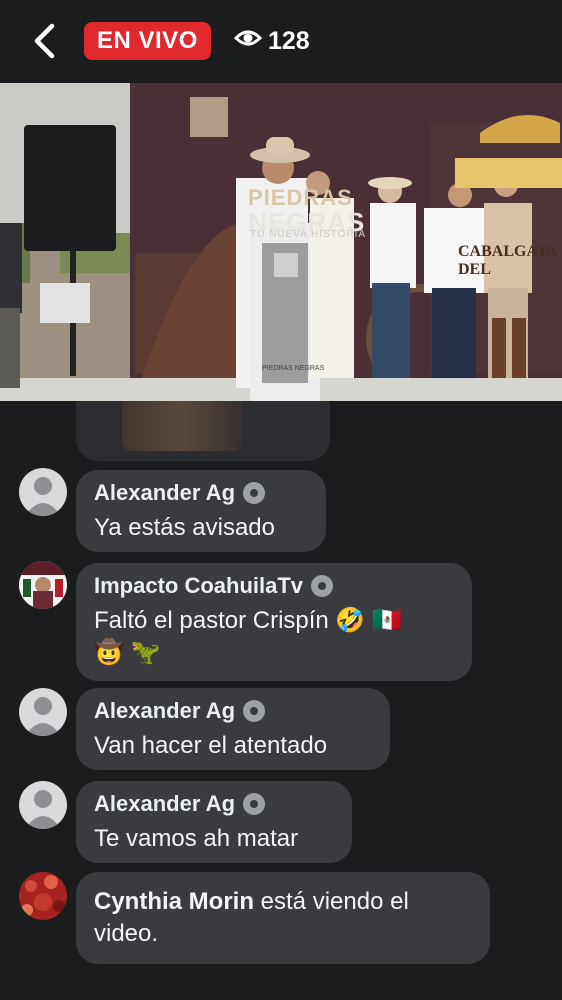 This screenshot has width=562, height=1000. What do you see at coordinates (196, 838) in the screenshot?
I see `comment-text: Te vamos ah matar` at bounding box center [196, 838].